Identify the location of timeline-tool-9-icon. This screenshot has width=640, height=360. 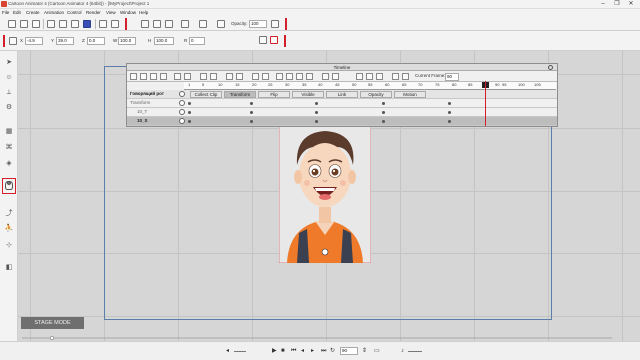
(229, 76).